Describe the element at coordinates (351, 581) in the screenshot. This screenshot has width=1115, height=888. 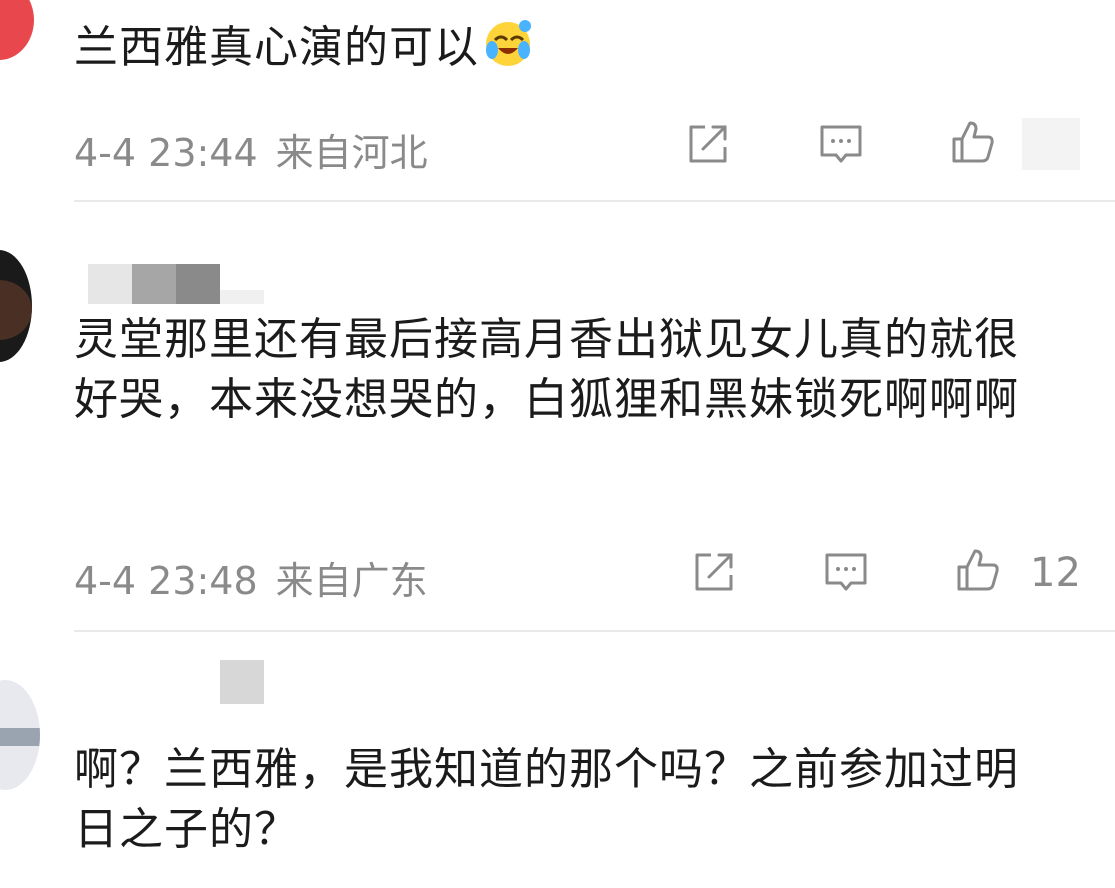
I see `location: 来自广东` at that location.